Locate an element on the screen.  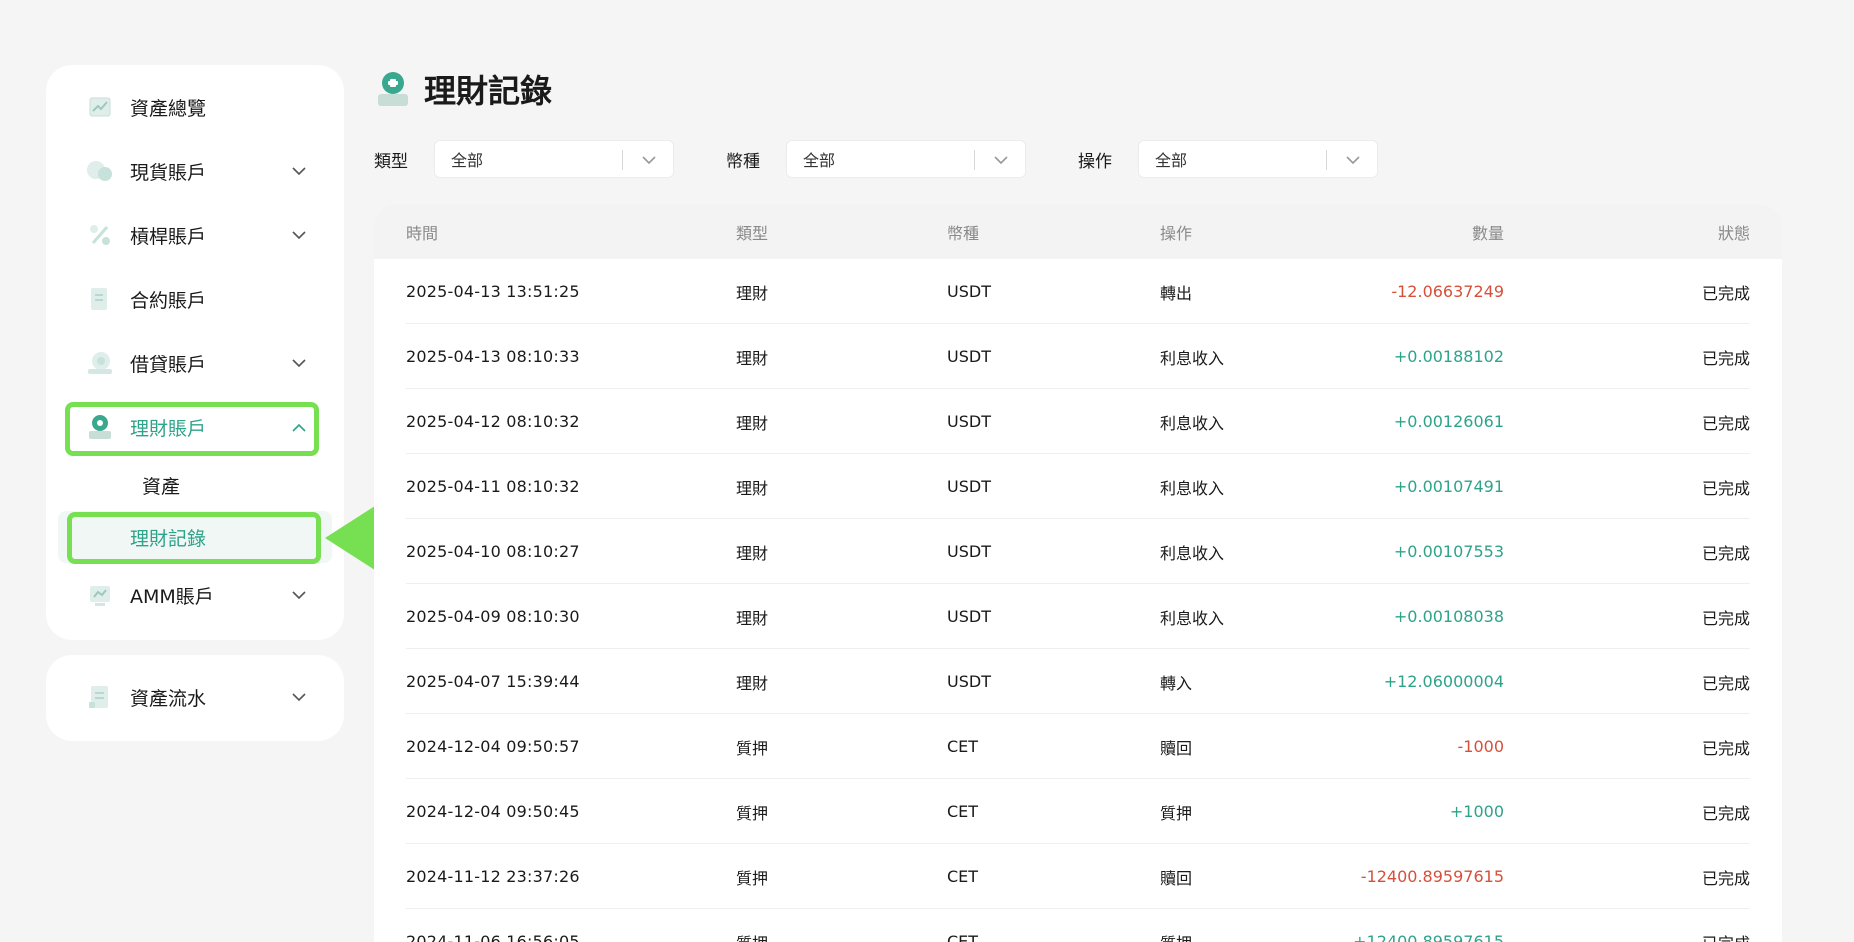
filter-bar: 類型 全部 幣種 全部 操作 全部 is located at coordinates (902, 159).